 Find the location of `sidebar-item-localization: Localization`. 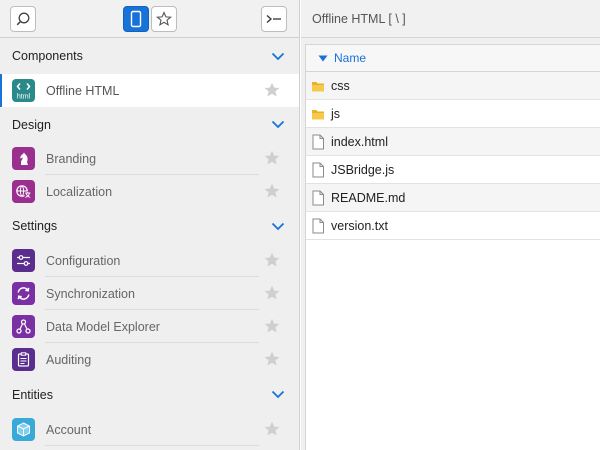

sidebar-item-localization: Localization is located at coordinates (149, 191).